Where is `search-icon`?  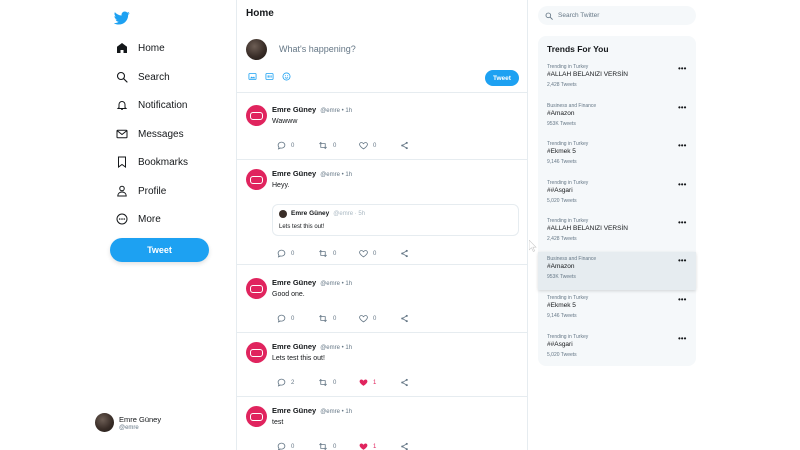 search-icon is located at coordinates (122, 77).